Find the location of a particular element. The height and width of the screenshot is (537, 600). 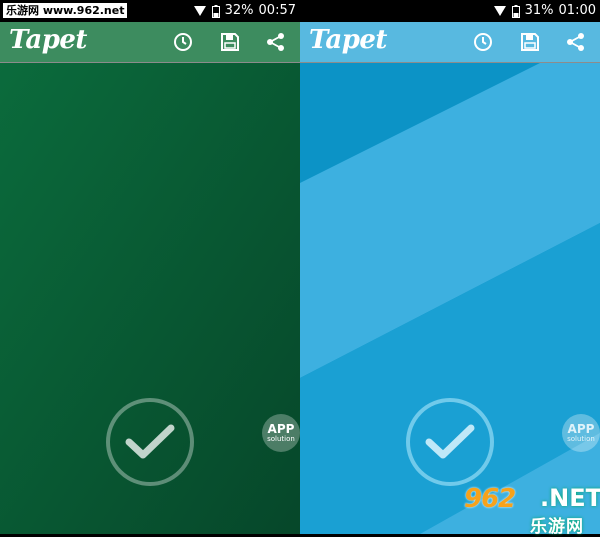

watermark-net: .NET is located at coordinates (570, 498).